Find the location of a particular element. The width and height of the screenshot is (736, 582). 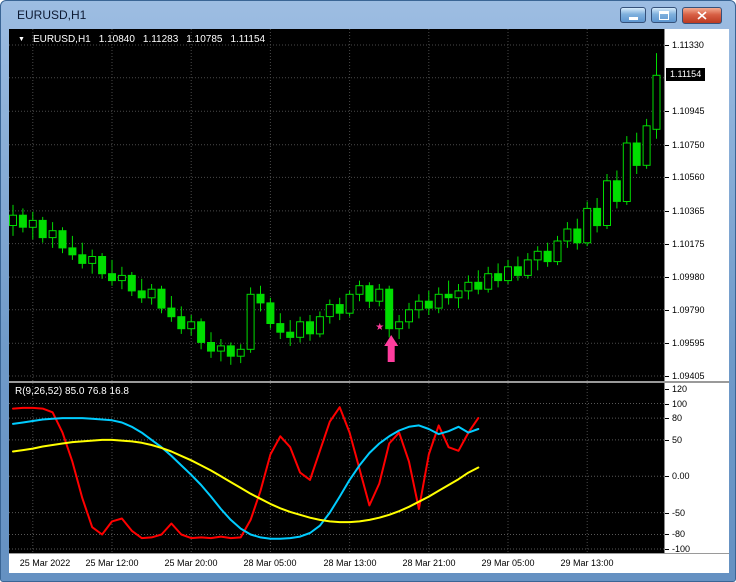

price-axis-label: 1.10945 is located at coordinates (688, 111).